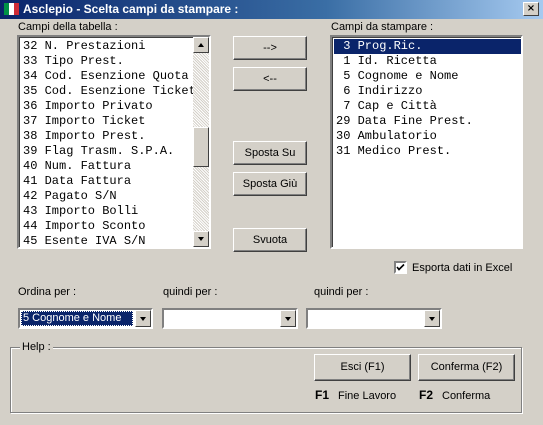 The image size is (543, 425). I want to click on sort-select-1: 5 Cognome e Nome, so click(85, 318).